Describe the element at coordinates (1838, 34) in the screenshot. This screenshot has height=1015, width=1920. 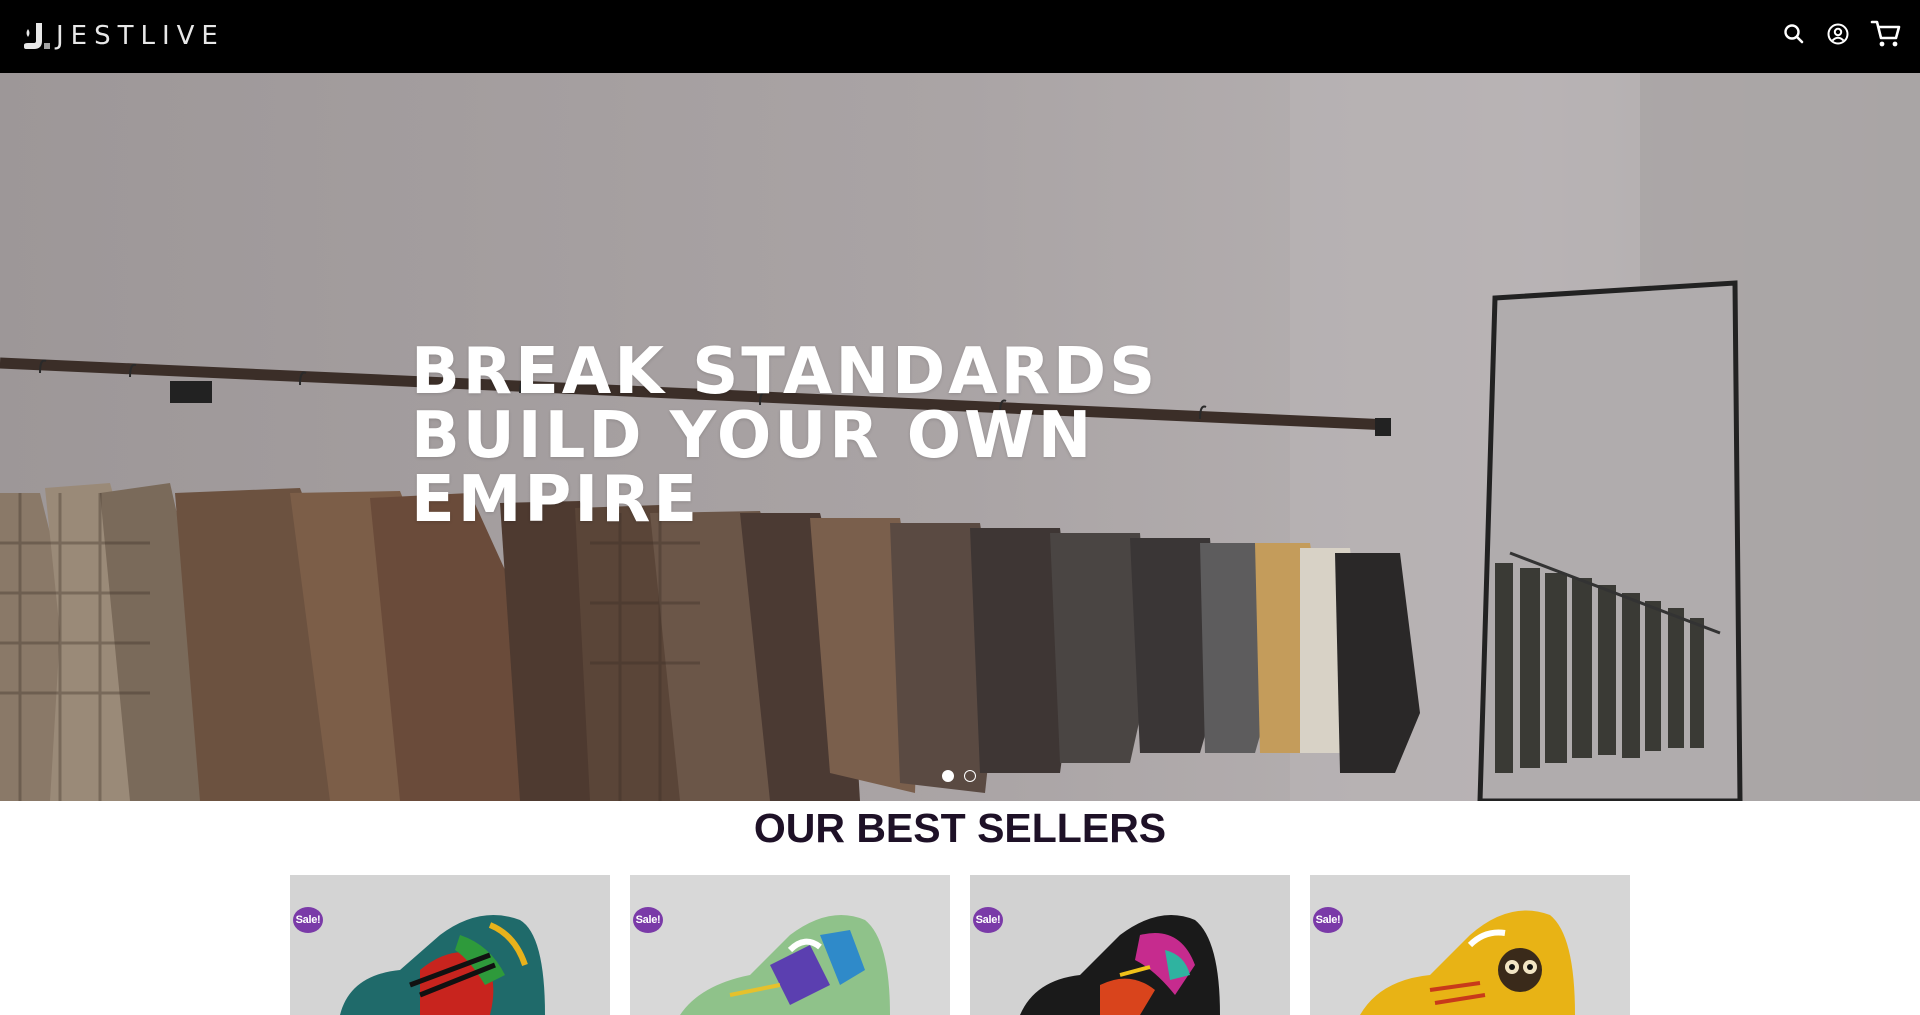
I see `account-icon` at that location.